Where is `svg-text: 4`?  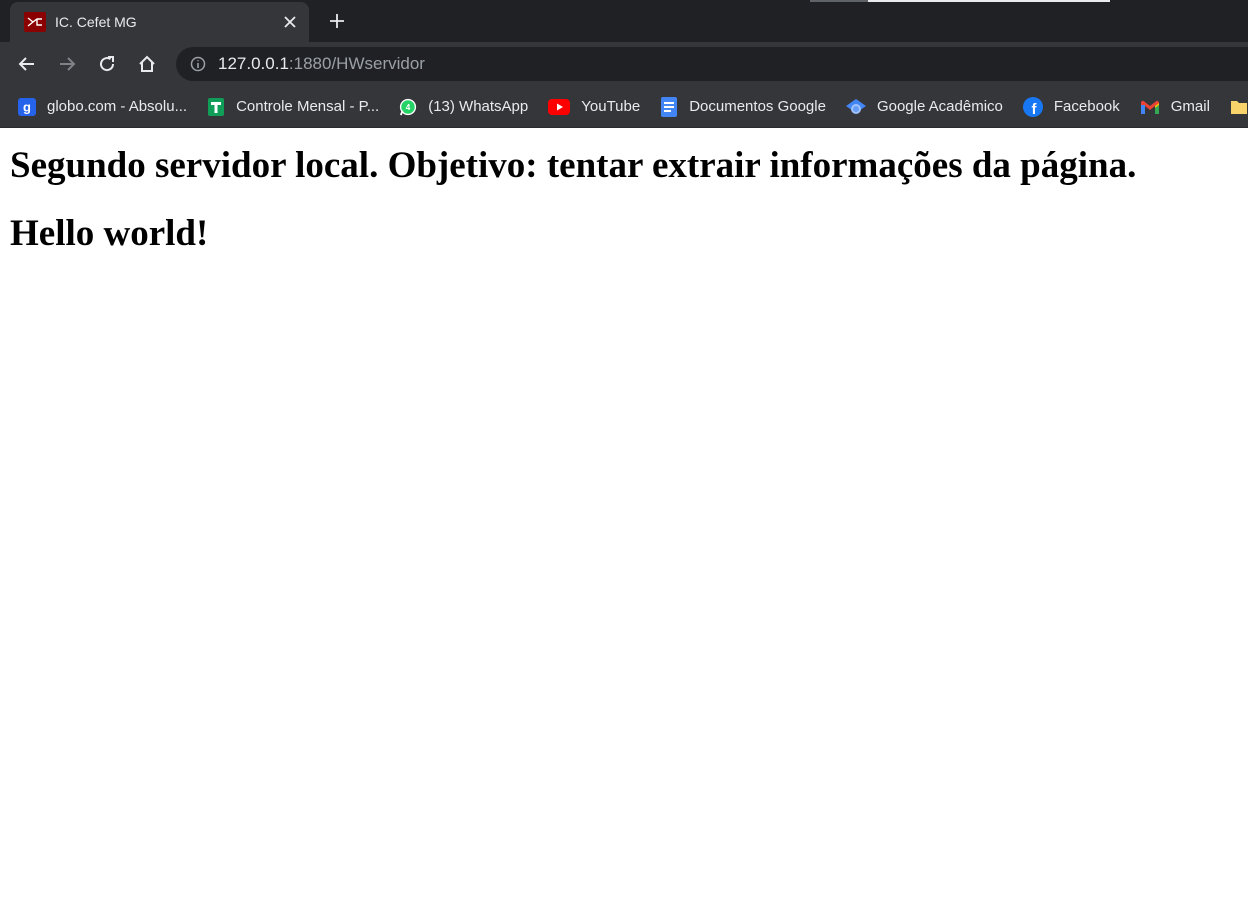
svg-text: 4 is located at coordinates (408, 107).